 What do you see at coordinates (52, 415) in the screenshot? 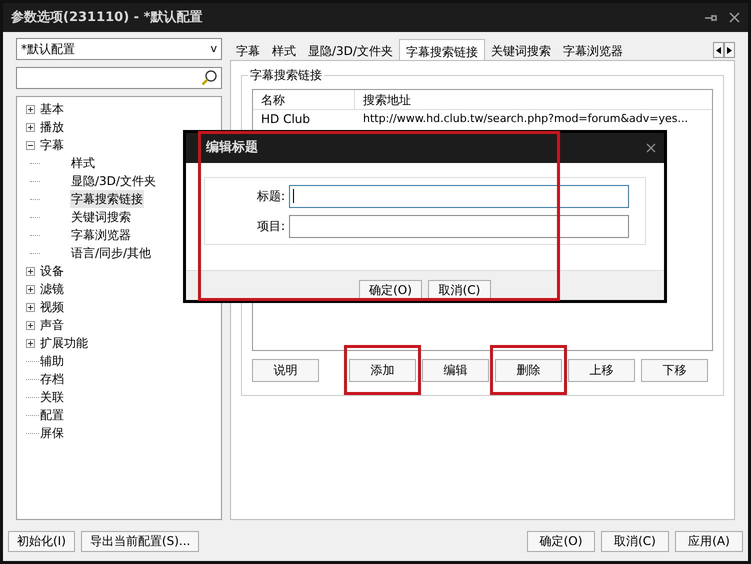
I see `tree-item: 配置` at bounding box center [52, 415].